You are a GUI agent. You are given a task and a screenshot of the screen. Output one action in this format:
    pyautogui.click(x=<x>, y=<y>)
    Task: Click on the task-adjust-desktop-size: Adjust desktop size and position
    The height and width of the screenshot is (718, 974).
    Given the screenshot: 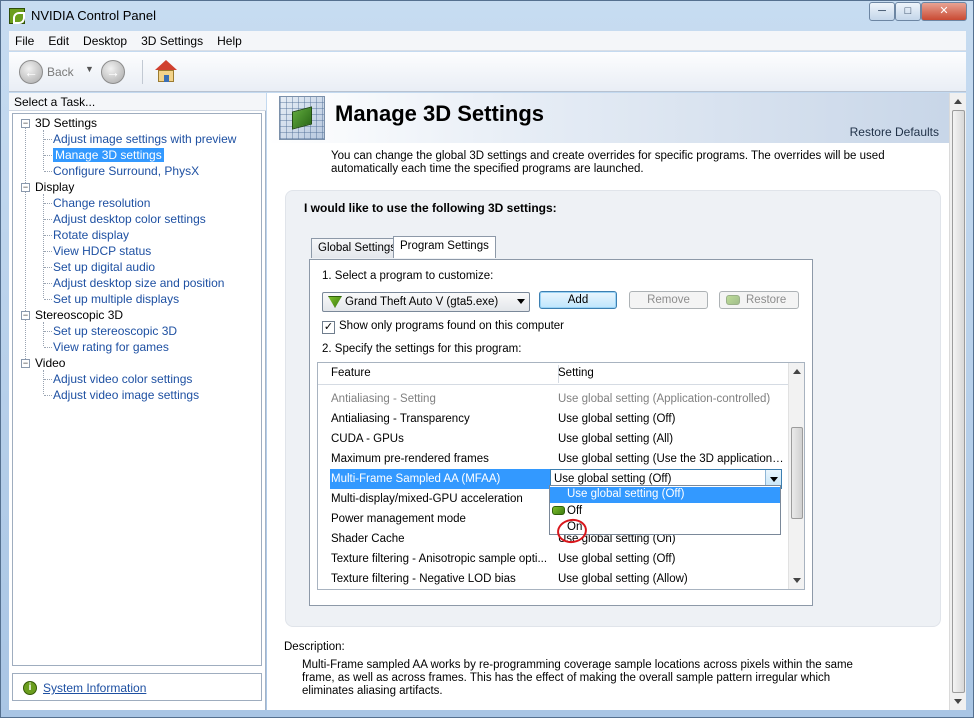 What is the action you would take?
    pyautogui.click(x=138, y=284)
    